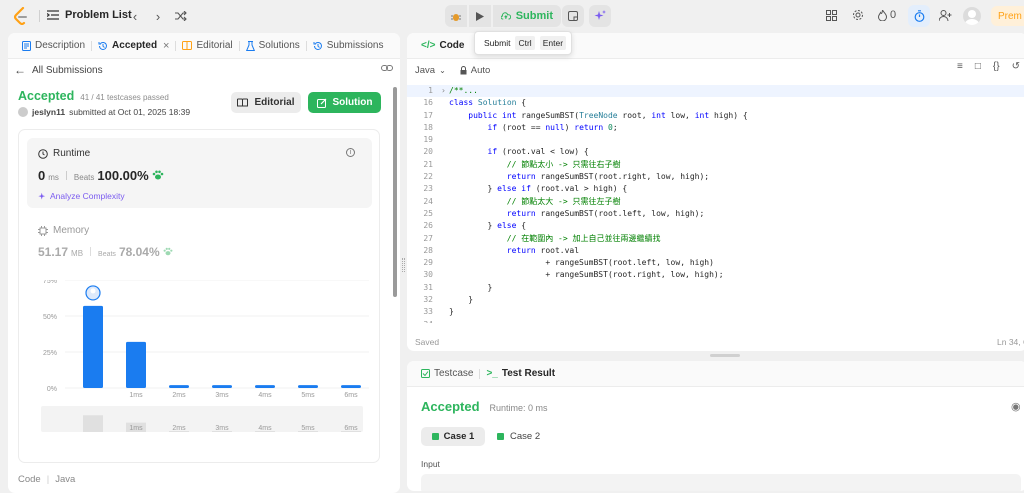  Describe the element at coordinates (960, 66) in the screenshot. I see `format-icon: ≡` at that location.